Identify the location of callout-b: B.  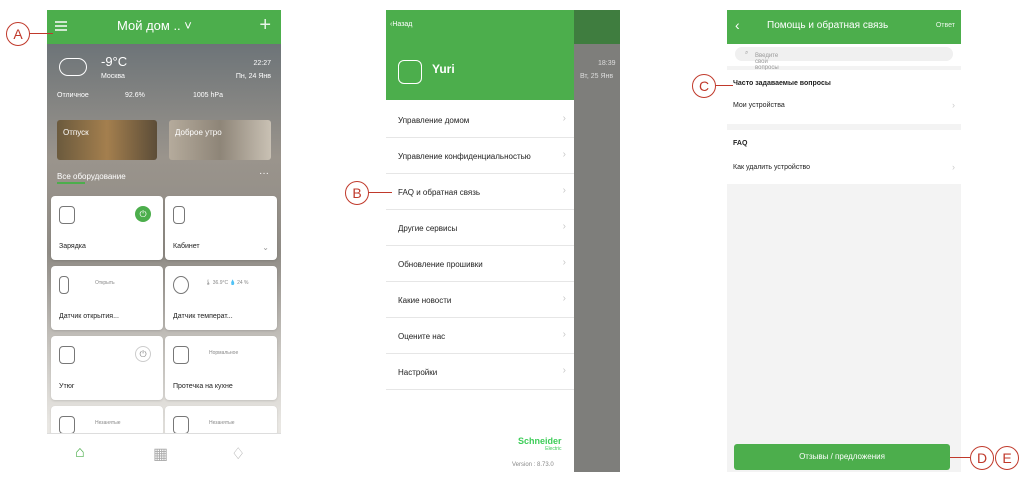
(357, 193).